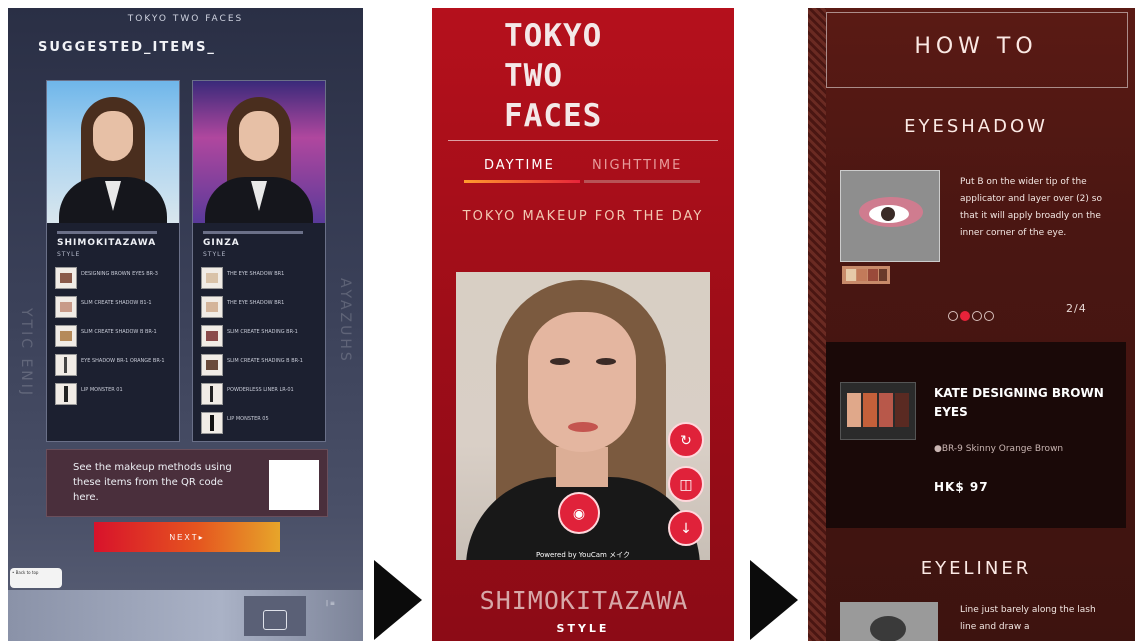 The height and width of the screenshot is (641, 1135). I want to click on product-name: KATE DESIGNING BROWN EYES, so click(1019, 402).